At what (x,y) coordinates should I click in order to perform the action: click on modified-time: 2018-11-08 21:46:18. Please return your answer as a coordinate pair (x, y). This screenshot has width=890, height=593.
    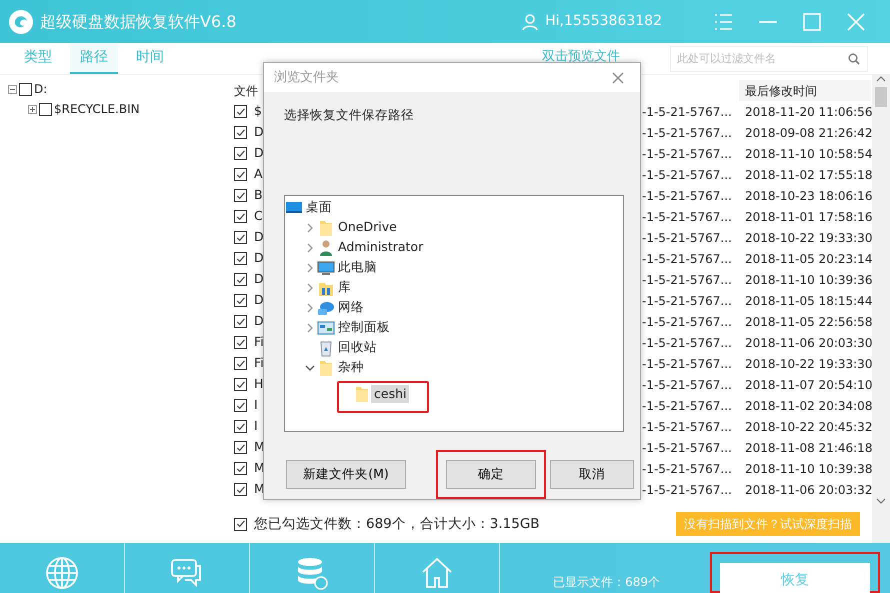
    Looking at the image, I should click on (807, 448).